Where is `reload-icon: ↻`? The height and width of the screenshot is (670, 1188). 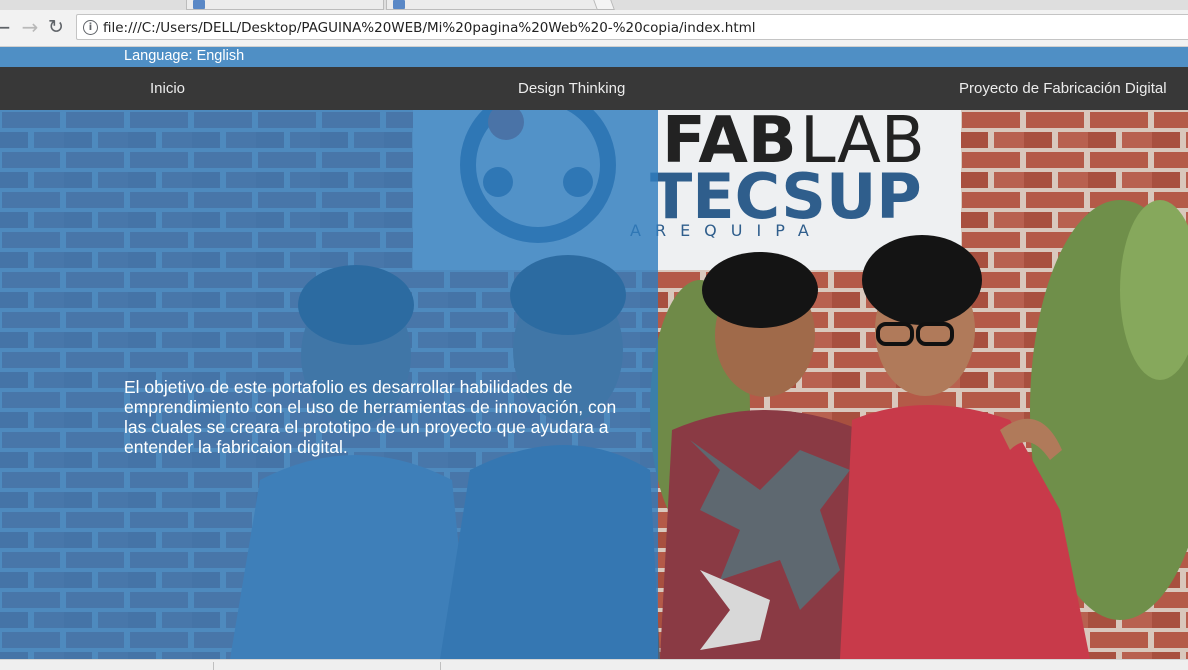 reload-icon: ↻ is located at coordinates (56, 27).